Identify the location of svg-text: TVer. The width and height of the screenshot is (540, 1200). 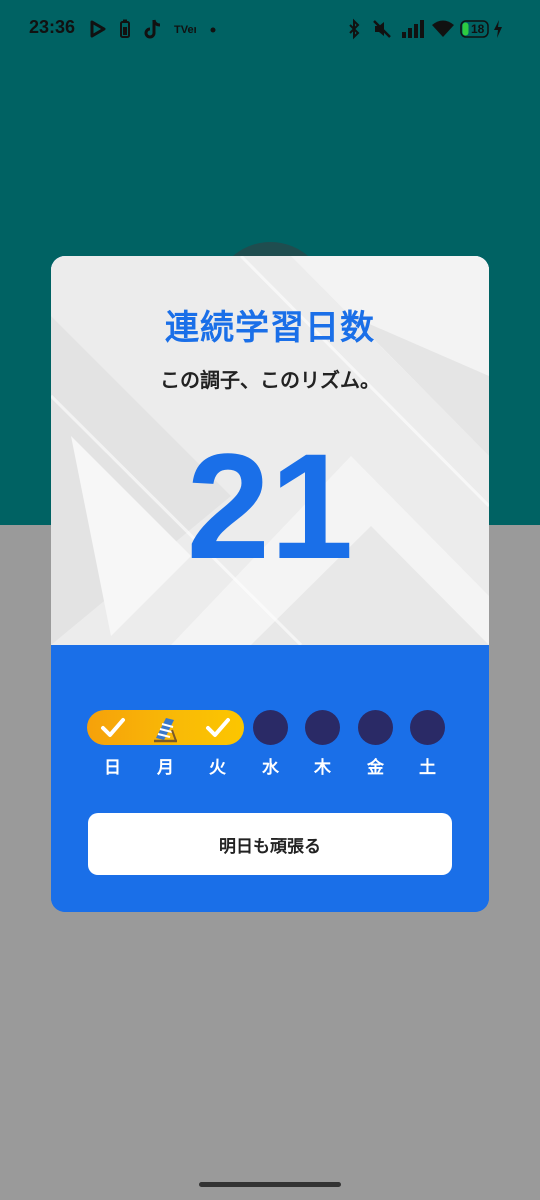
(185, 30).